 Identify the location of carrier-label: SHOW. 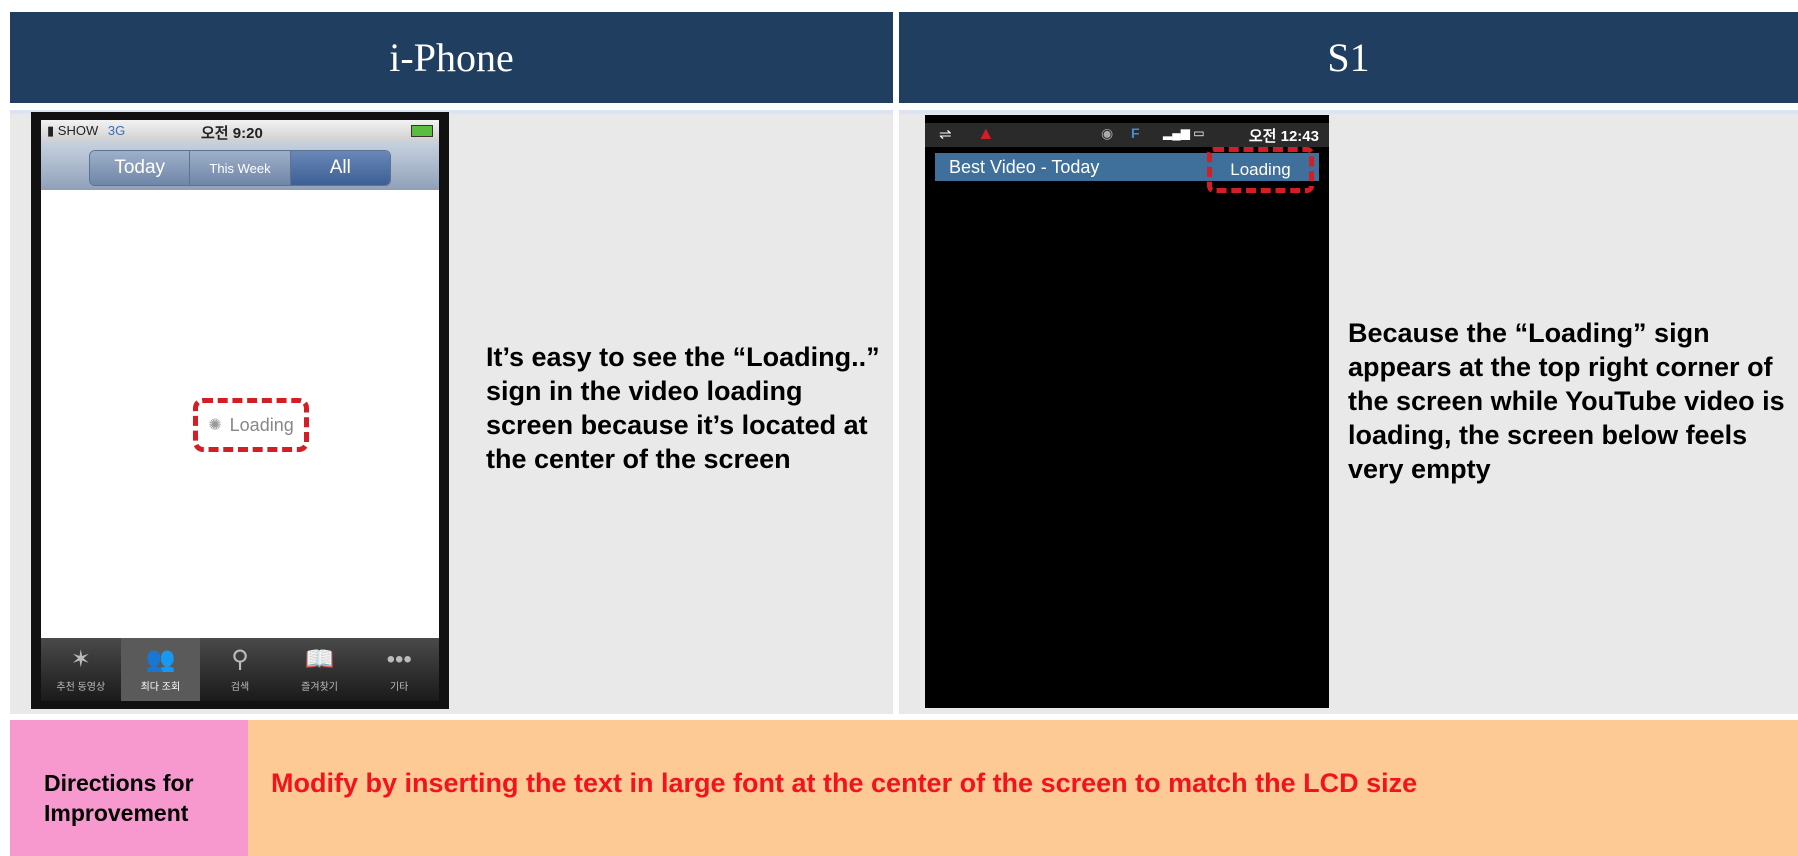
(78, 130).